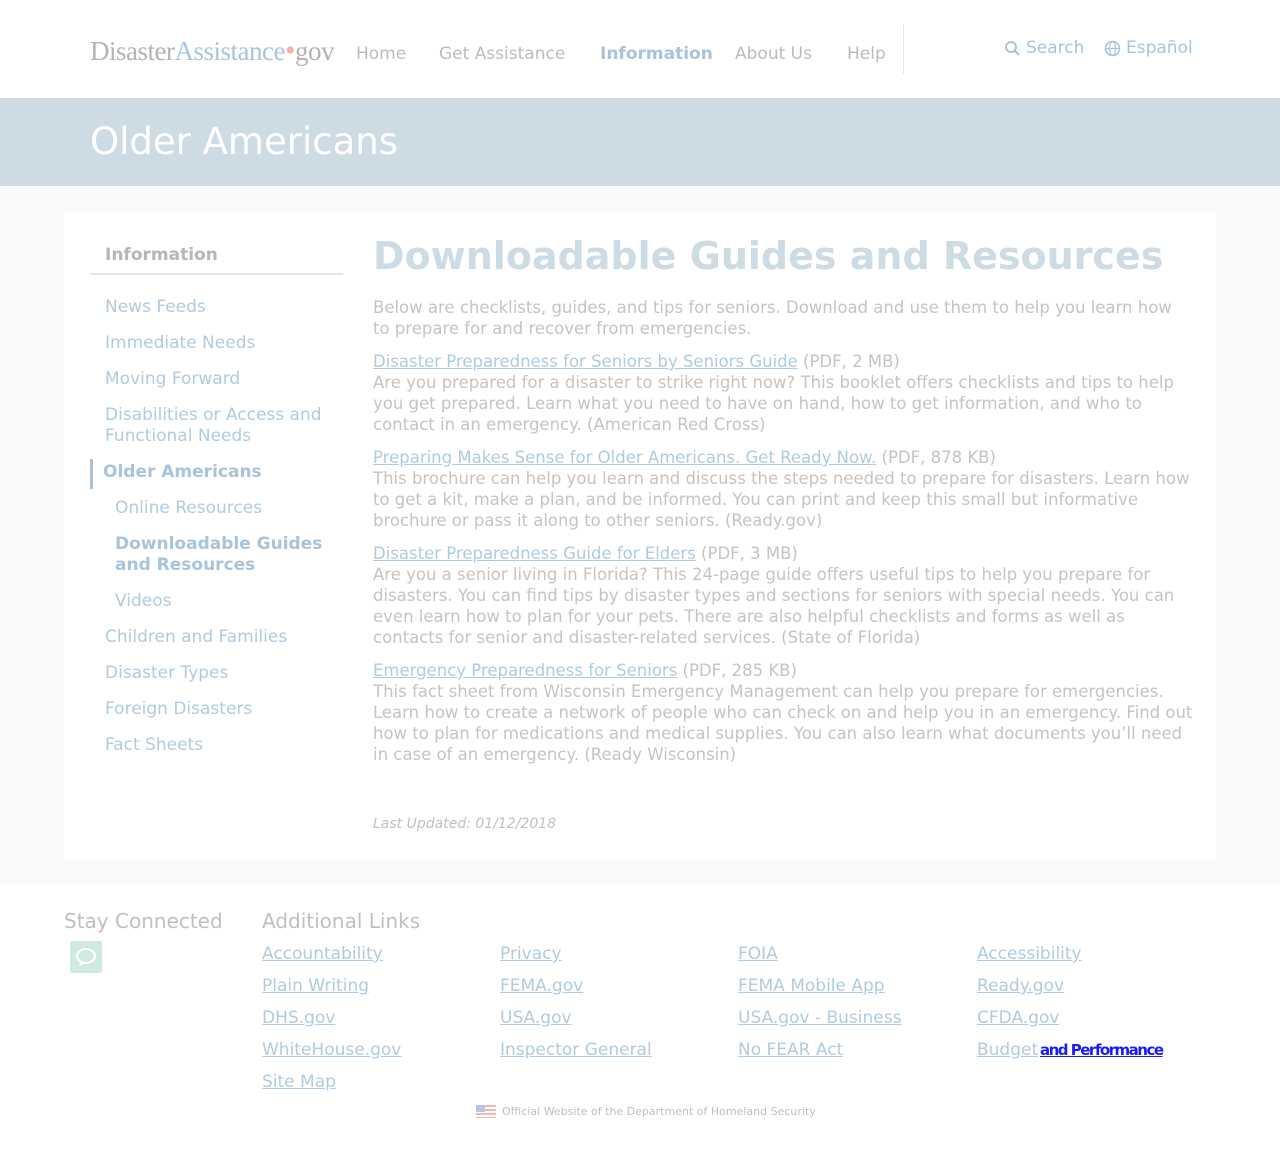  I want to click on nav-get-assistance: Get Assistance, so click(502, 54).